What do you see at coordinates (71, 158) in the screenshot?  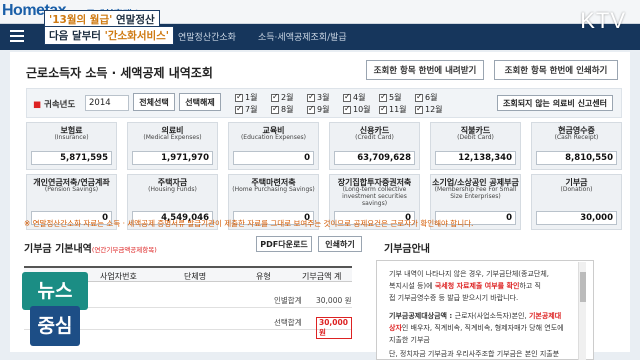 I see `card-value: 5,871,595` at bounding box center [71, 158].